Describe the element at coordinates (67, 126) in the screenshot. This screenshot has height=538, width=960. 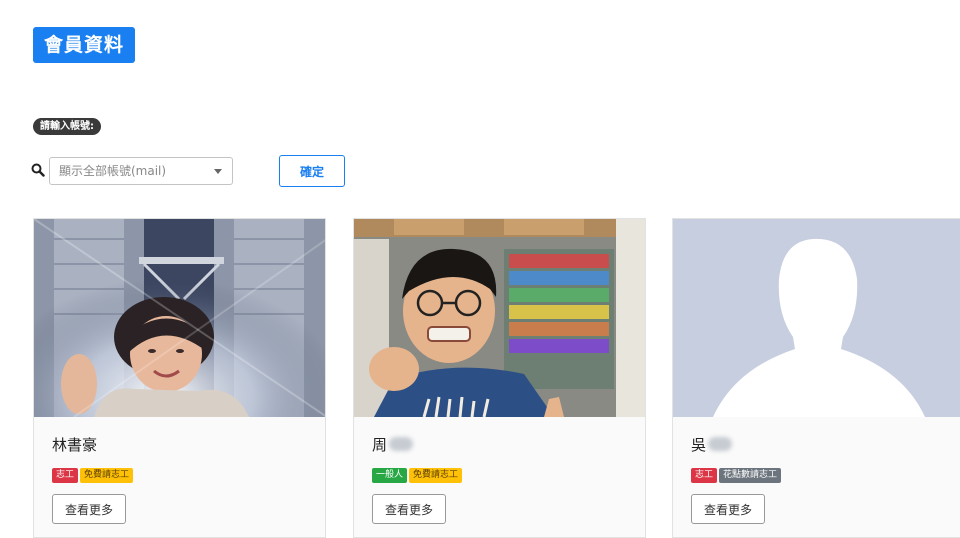
I see `account-prompt-label: 請輸入帳號:` at that location.